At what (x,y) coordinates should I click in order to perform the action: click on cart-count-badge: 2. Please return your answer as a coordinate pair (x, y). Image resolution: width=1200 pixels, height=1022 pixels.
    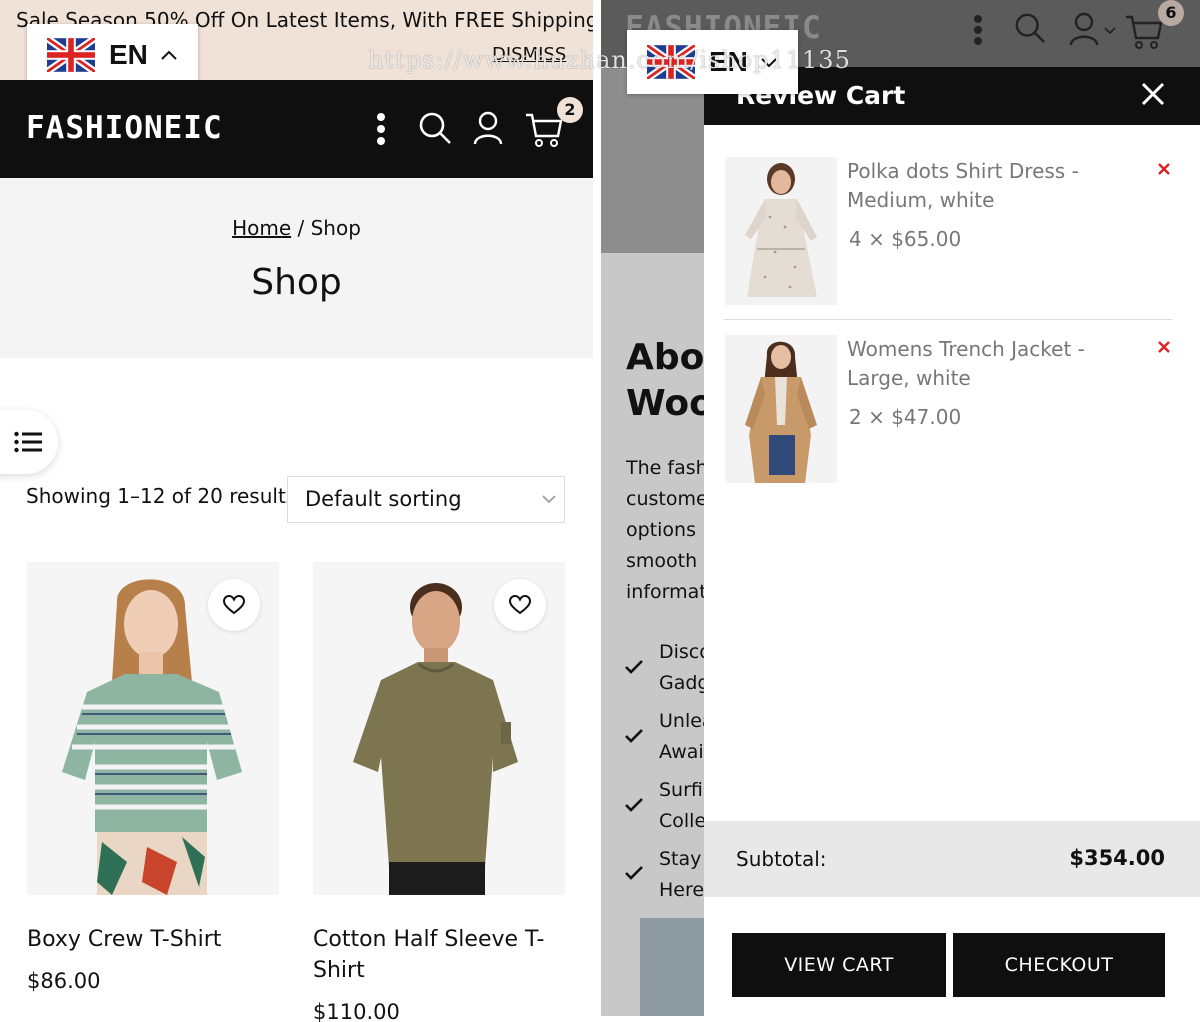
    Looking at the image, I should click on (570, 110).